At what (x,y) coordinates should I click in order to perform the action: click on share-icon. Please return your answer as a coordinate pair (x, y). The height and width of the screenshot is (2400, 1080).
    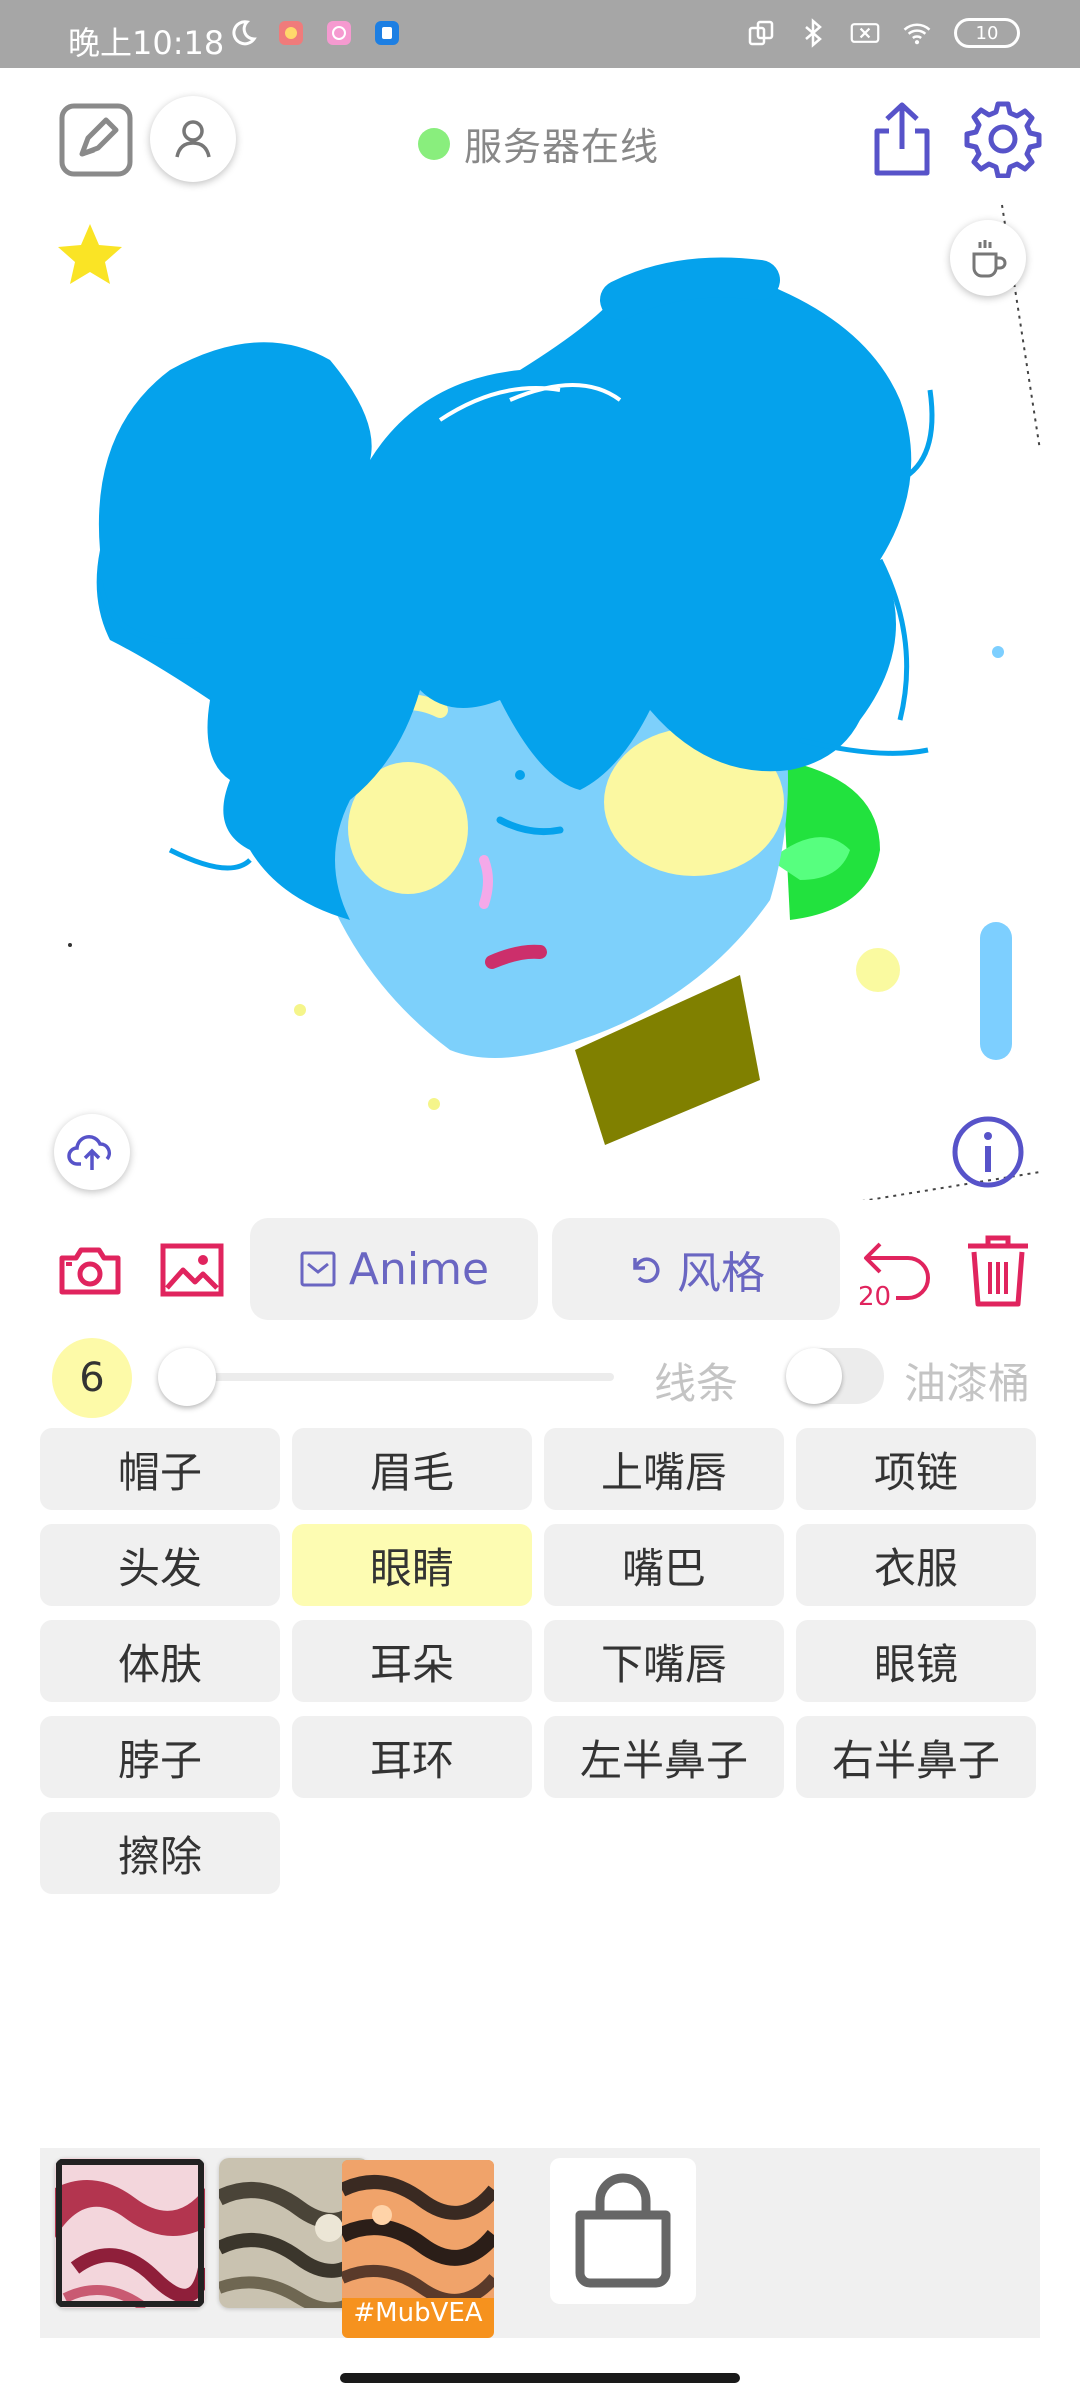
    Looking at the image, I should click on (902, 139).